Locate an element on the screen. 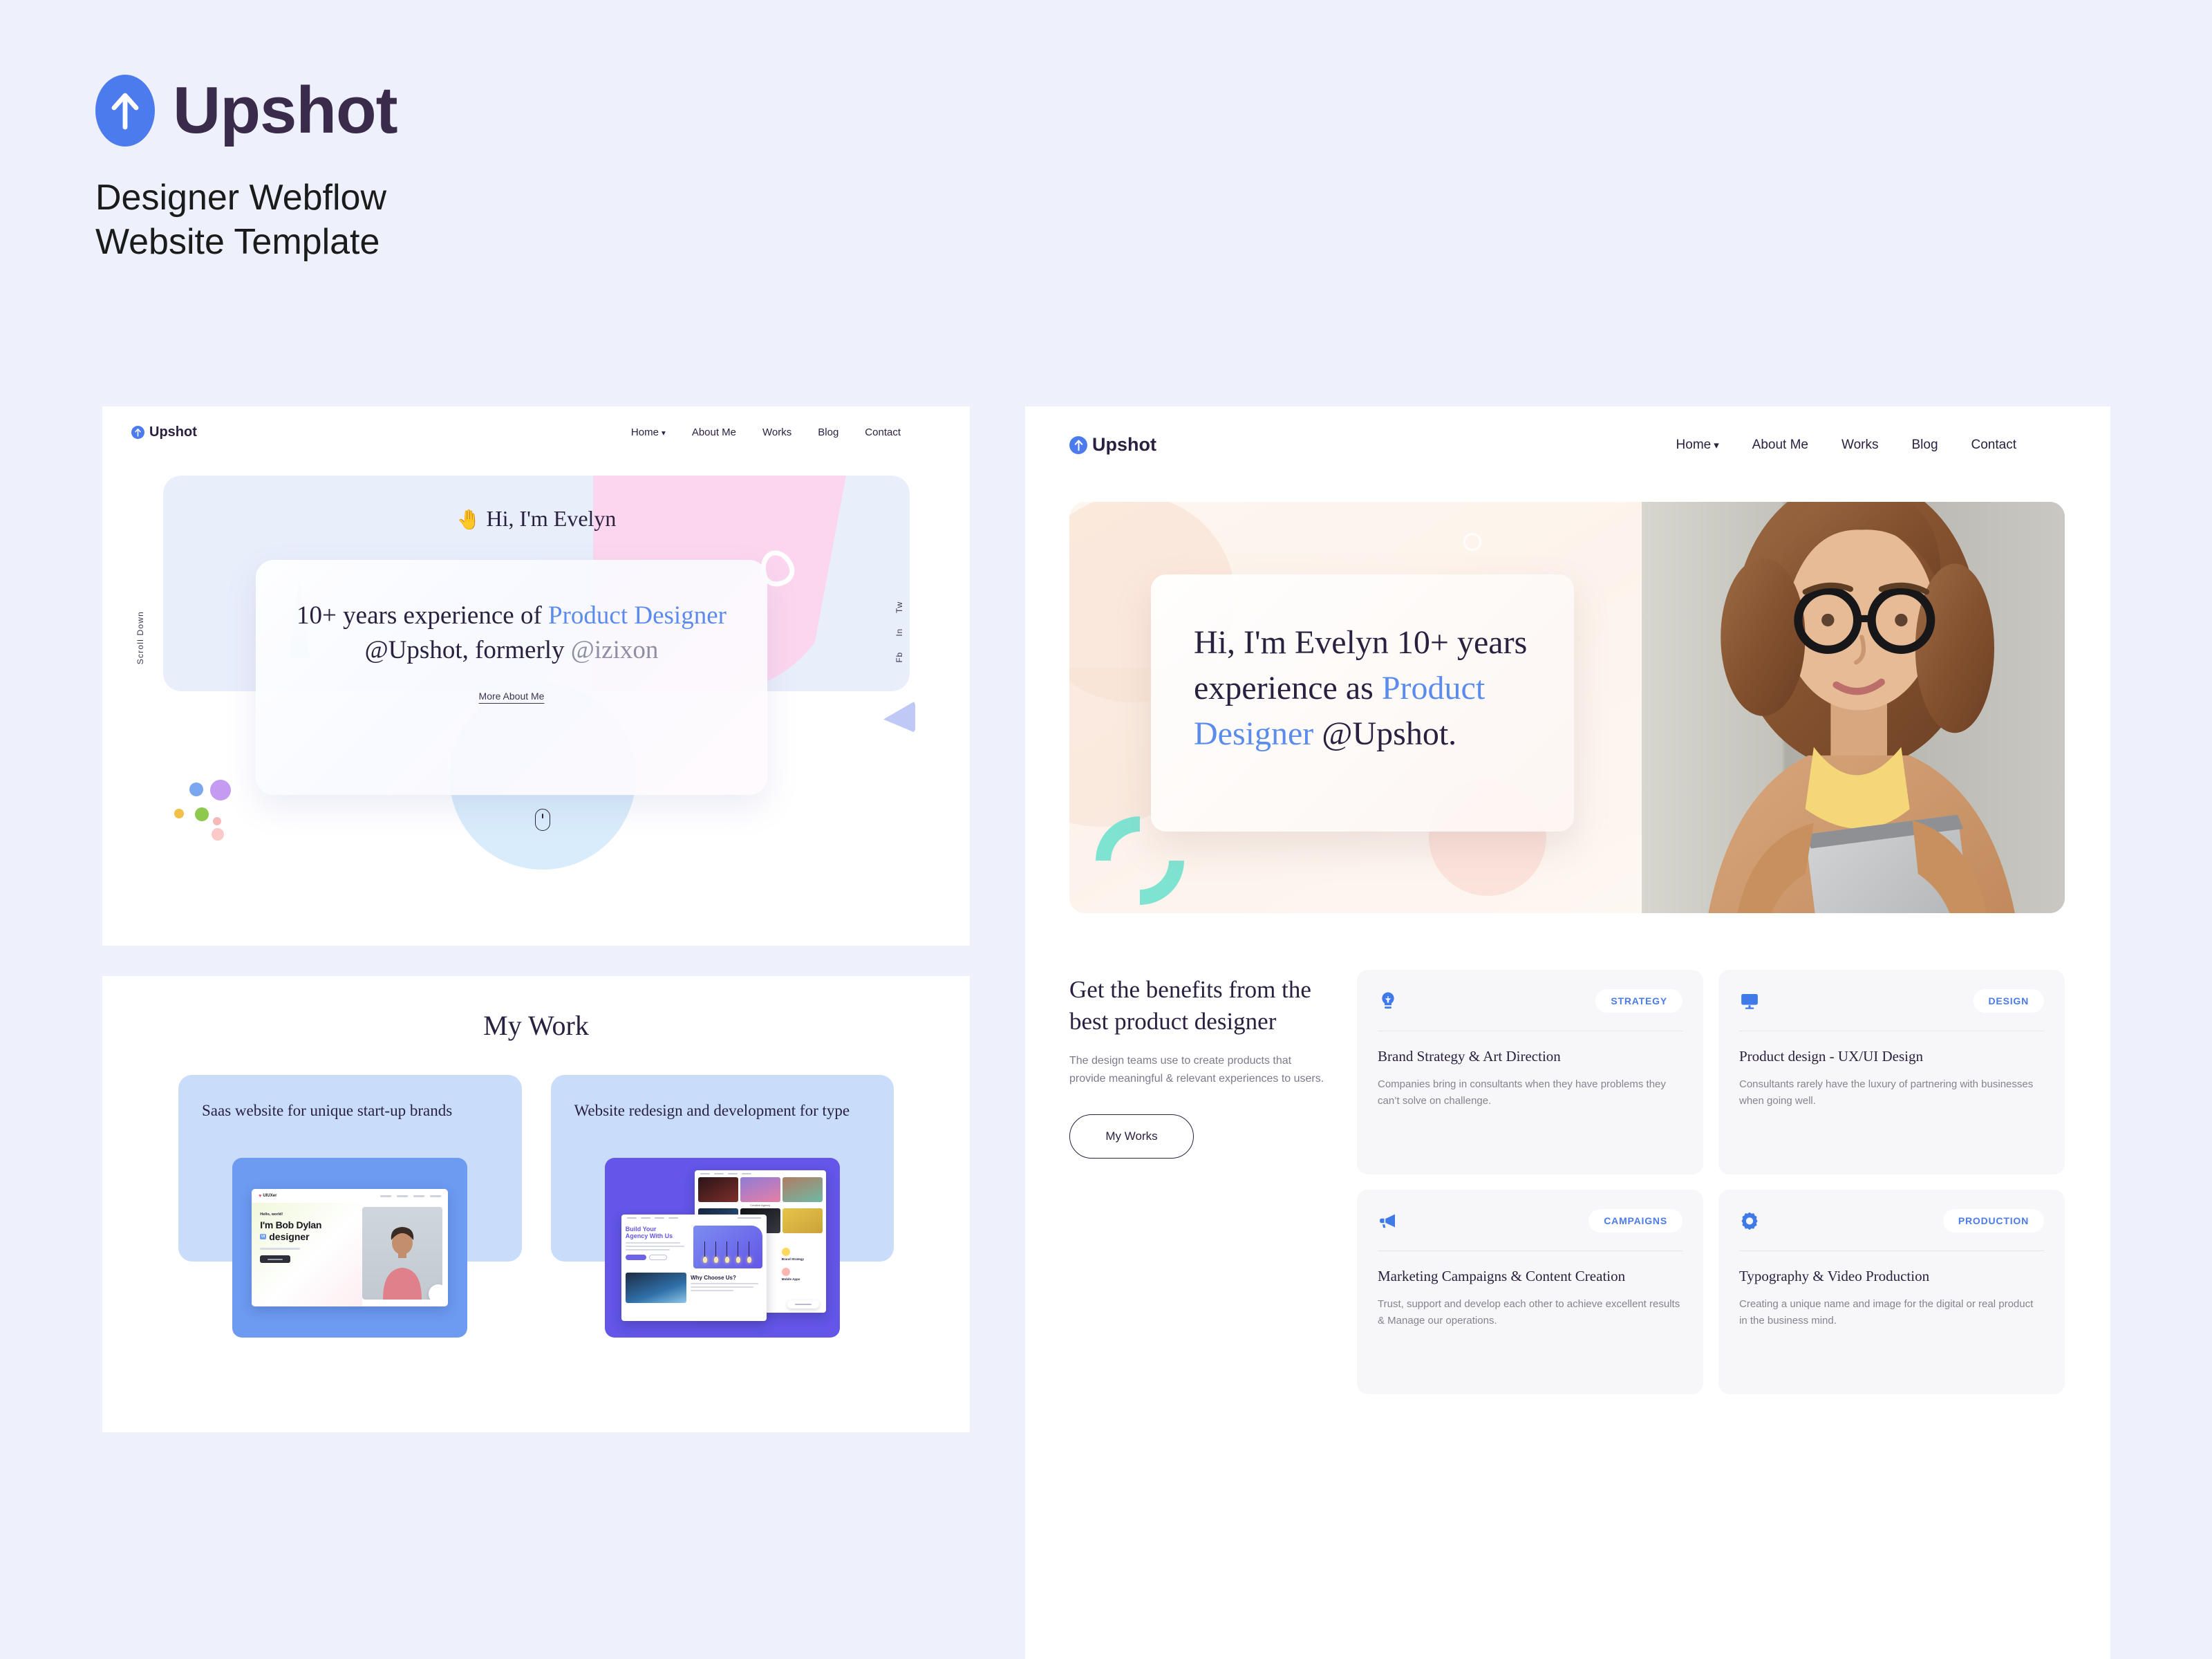 The height and width of the screenshot is (1659, 2212). headline-seg-1: 10+ years experience of is located at coordinates (423, 615).